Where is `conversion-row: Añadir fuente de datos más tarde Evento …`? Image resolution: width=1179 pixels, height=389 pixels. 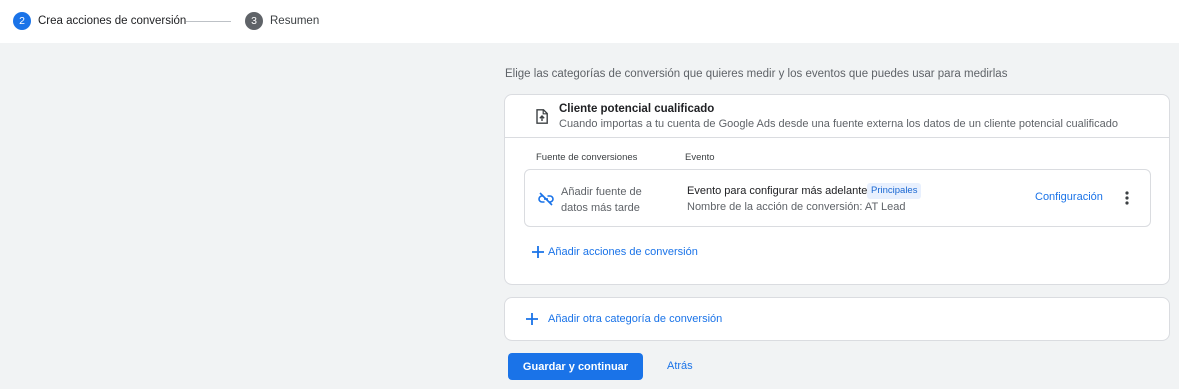
conversion-row: Añadir fuente de datos más tarde Evento … is located at coordinates (837, 198).